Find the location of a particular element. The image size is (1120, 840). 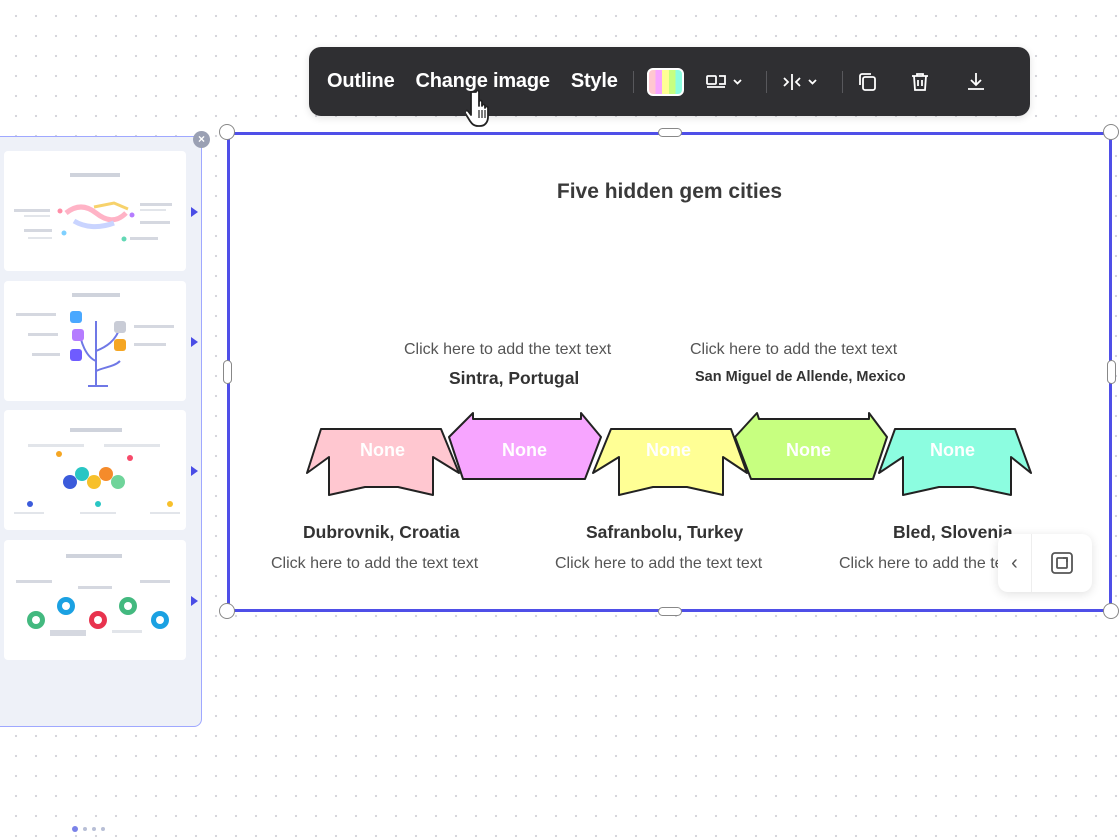

item-city: Safranbolu, Turkey is located at coordinates (664, 532).